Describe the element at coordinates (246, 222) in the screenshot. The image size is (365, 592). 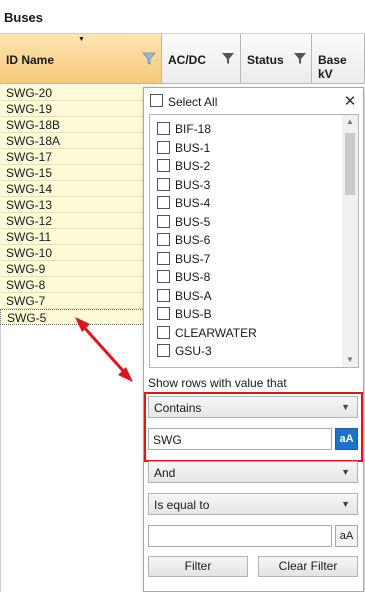
I see `list-item: BUS-5` at that location.